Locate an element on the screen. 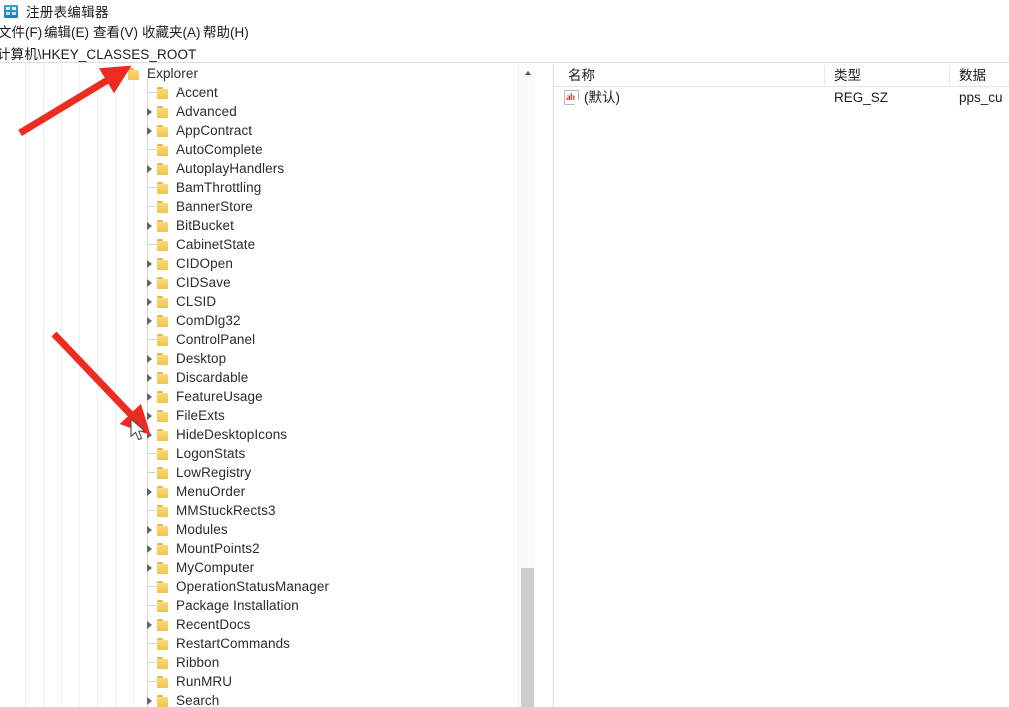 This screenshot has width=1009, height=707. tree-node-hidedesktopicons: HideDesktopIcons is located at coordinates (267, 434).